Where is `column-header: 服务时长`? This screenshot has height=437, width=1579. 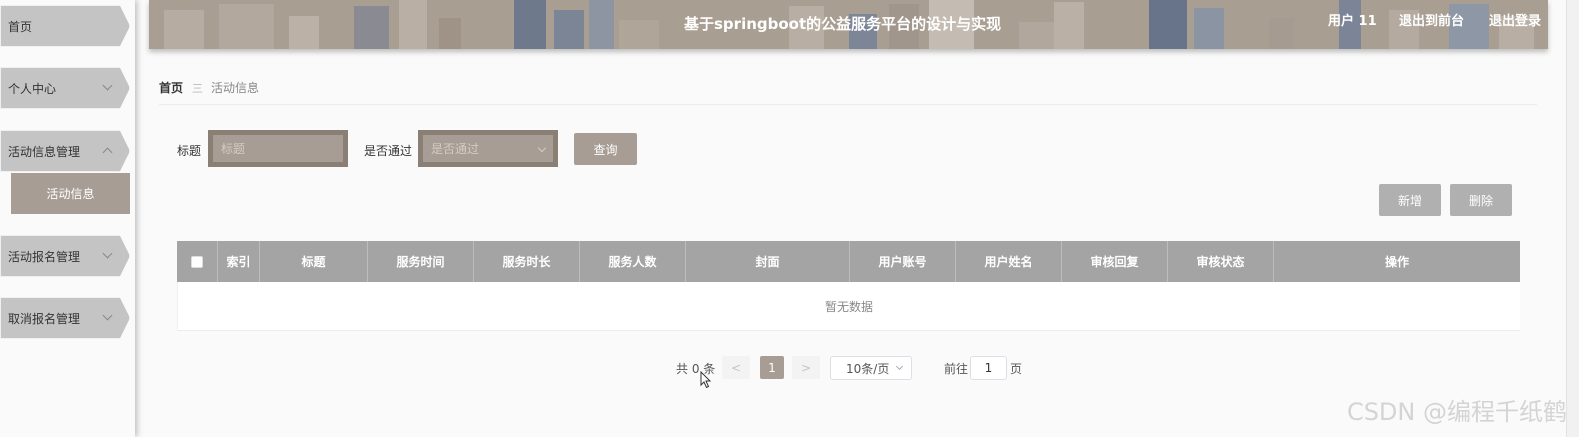
column-header: 服务时长 is located at coordinates (527, 261).